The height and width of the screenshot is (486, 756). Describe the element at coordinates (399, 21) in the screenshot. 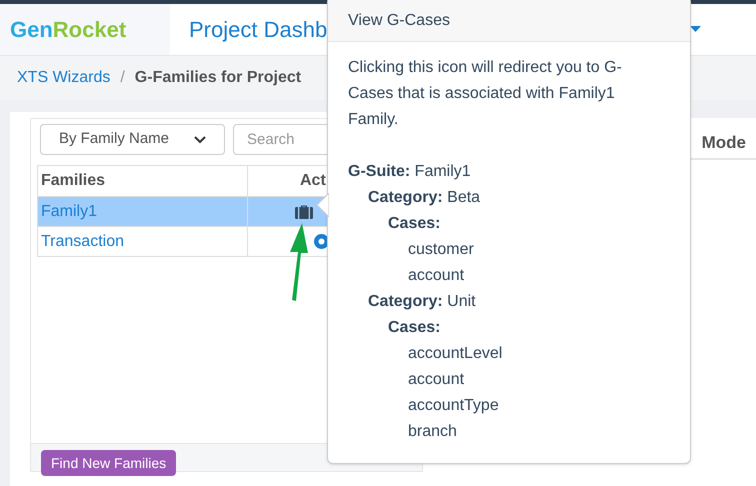

I see `popover-title: View G-Cases` at that location.